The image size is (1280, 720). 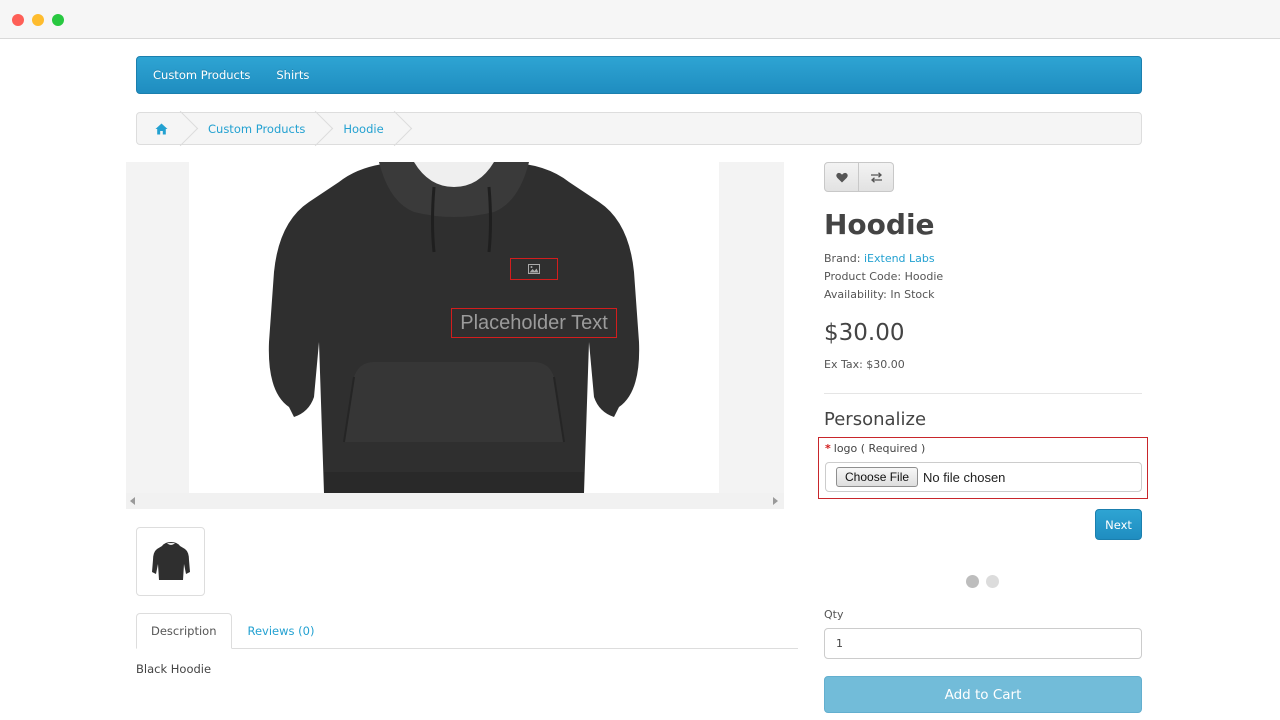 What do you see at coordinates (292, 75) in the screenshot?
I see `nav-item-shirts: Shirts` at bounding box center [292, 75].